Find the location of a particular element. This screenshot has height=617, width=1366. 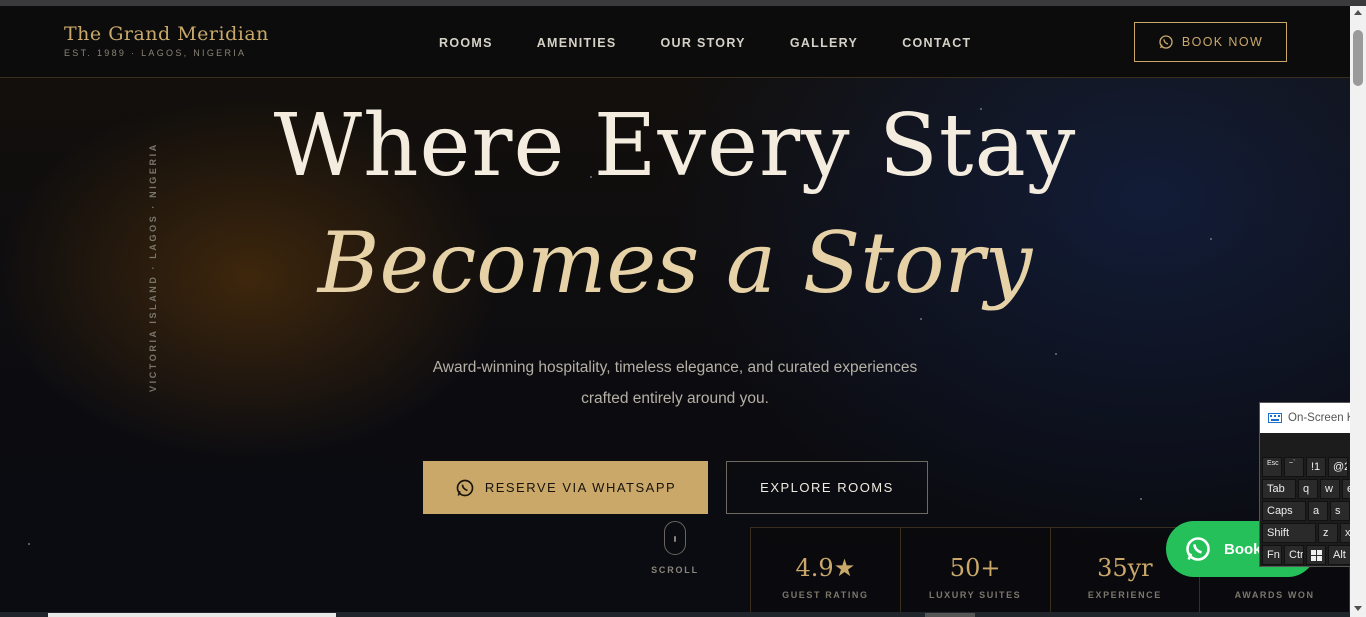

scroll-down-arrow-icon is located at coordinates (1358, 608).